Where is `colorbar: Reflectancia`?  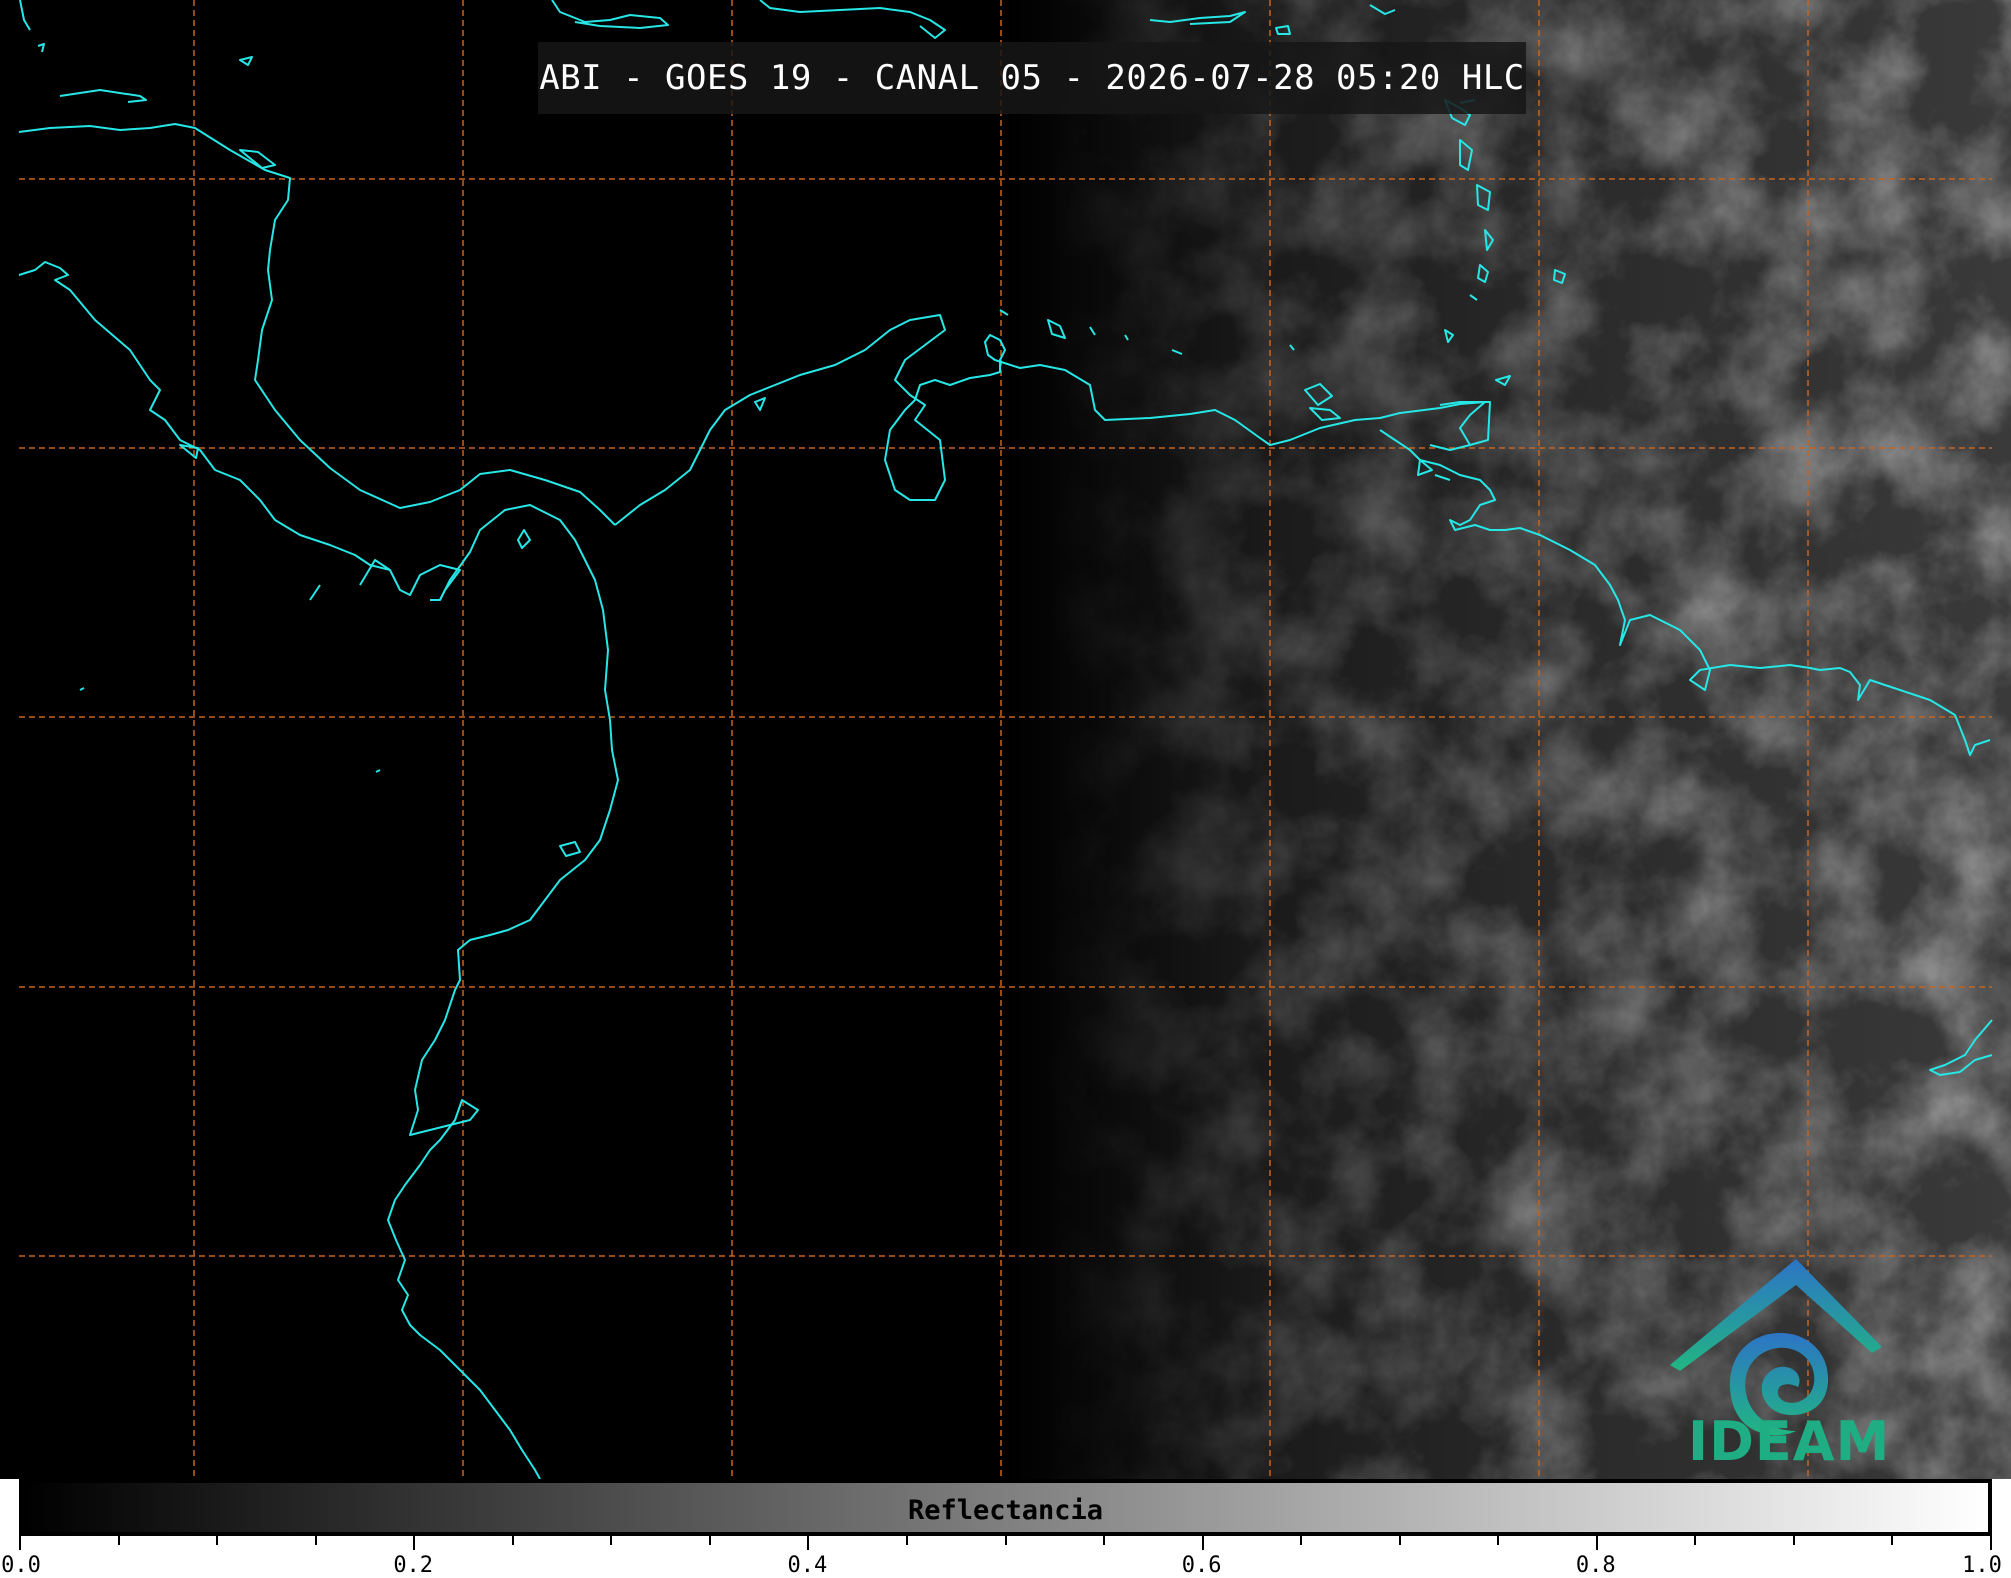 colorbar: Reflectancia is located at coordinates (1005, 1507).